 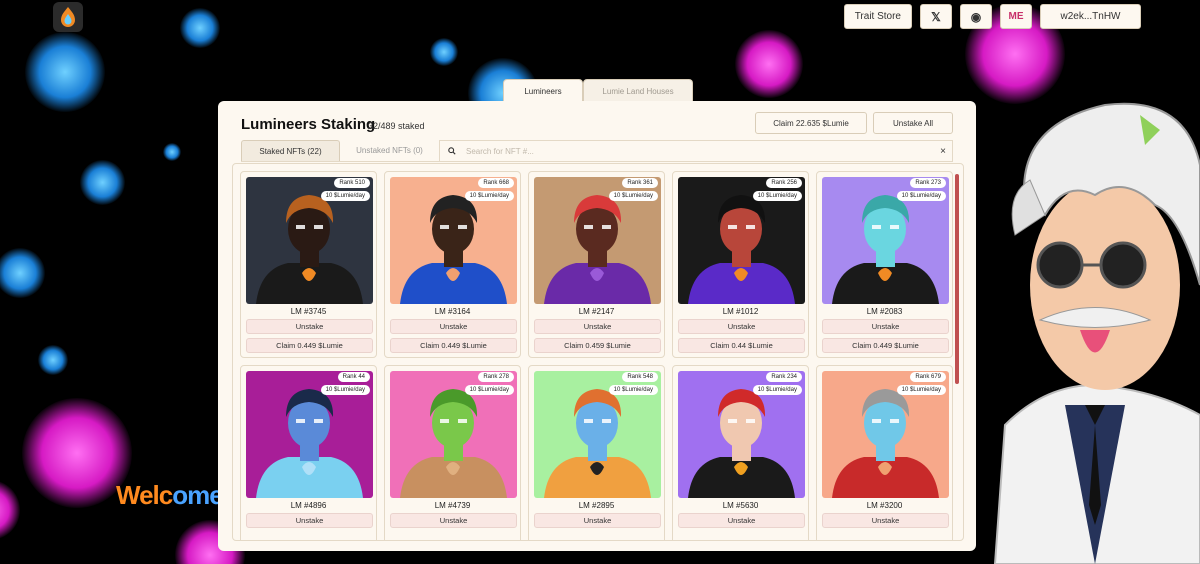 I want to click on x-logo-icon: 𝕏, so click(x=936, y=16).